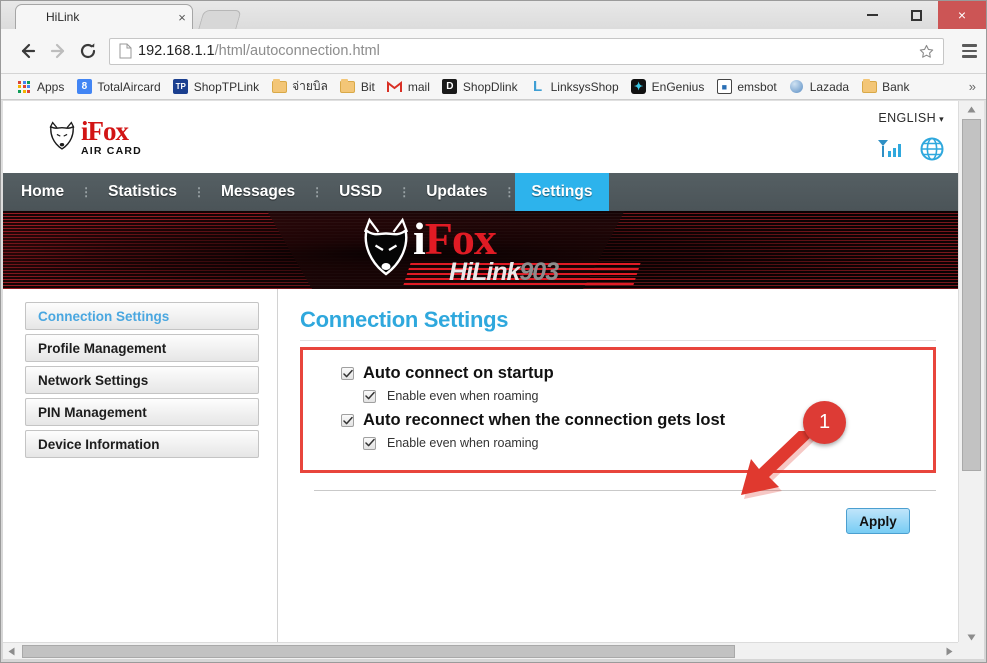 This screenshot has height=663, width=987. What do you see at coordinates (51, 86) in the screenshot?
I see `bookmark-label: Apps` at bounding box center [51, 86].